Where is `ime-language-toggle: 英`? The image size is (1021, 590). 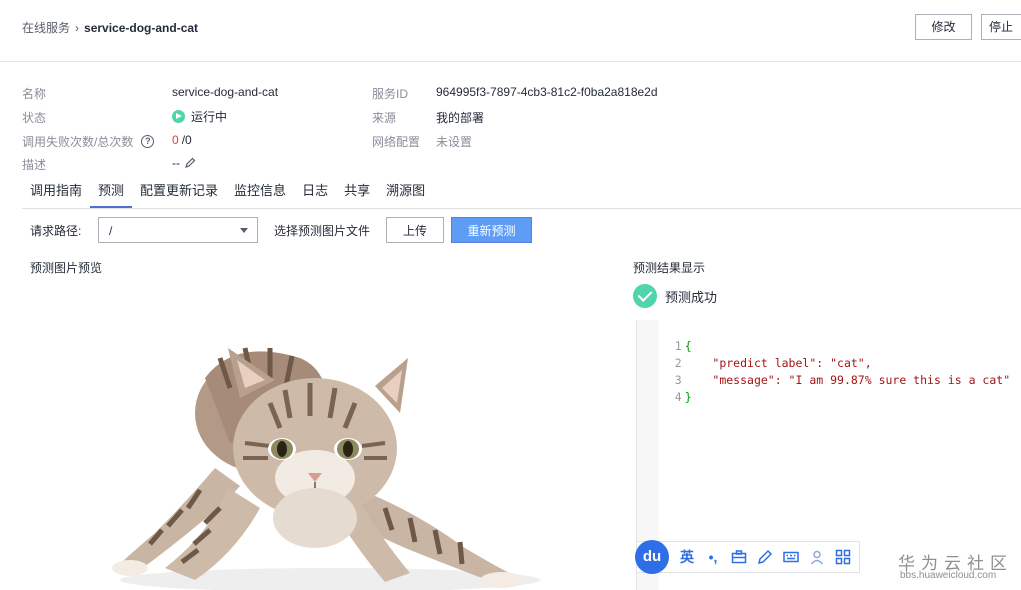 ime-language-toggle: 英 is located at coordinates (687, 557).